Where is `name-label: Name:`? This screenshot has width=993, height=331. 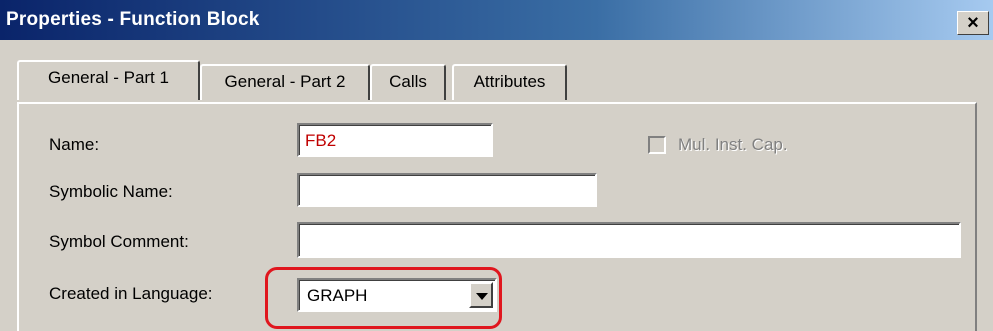 name-label: Name: is located at coordinates (74, 144).